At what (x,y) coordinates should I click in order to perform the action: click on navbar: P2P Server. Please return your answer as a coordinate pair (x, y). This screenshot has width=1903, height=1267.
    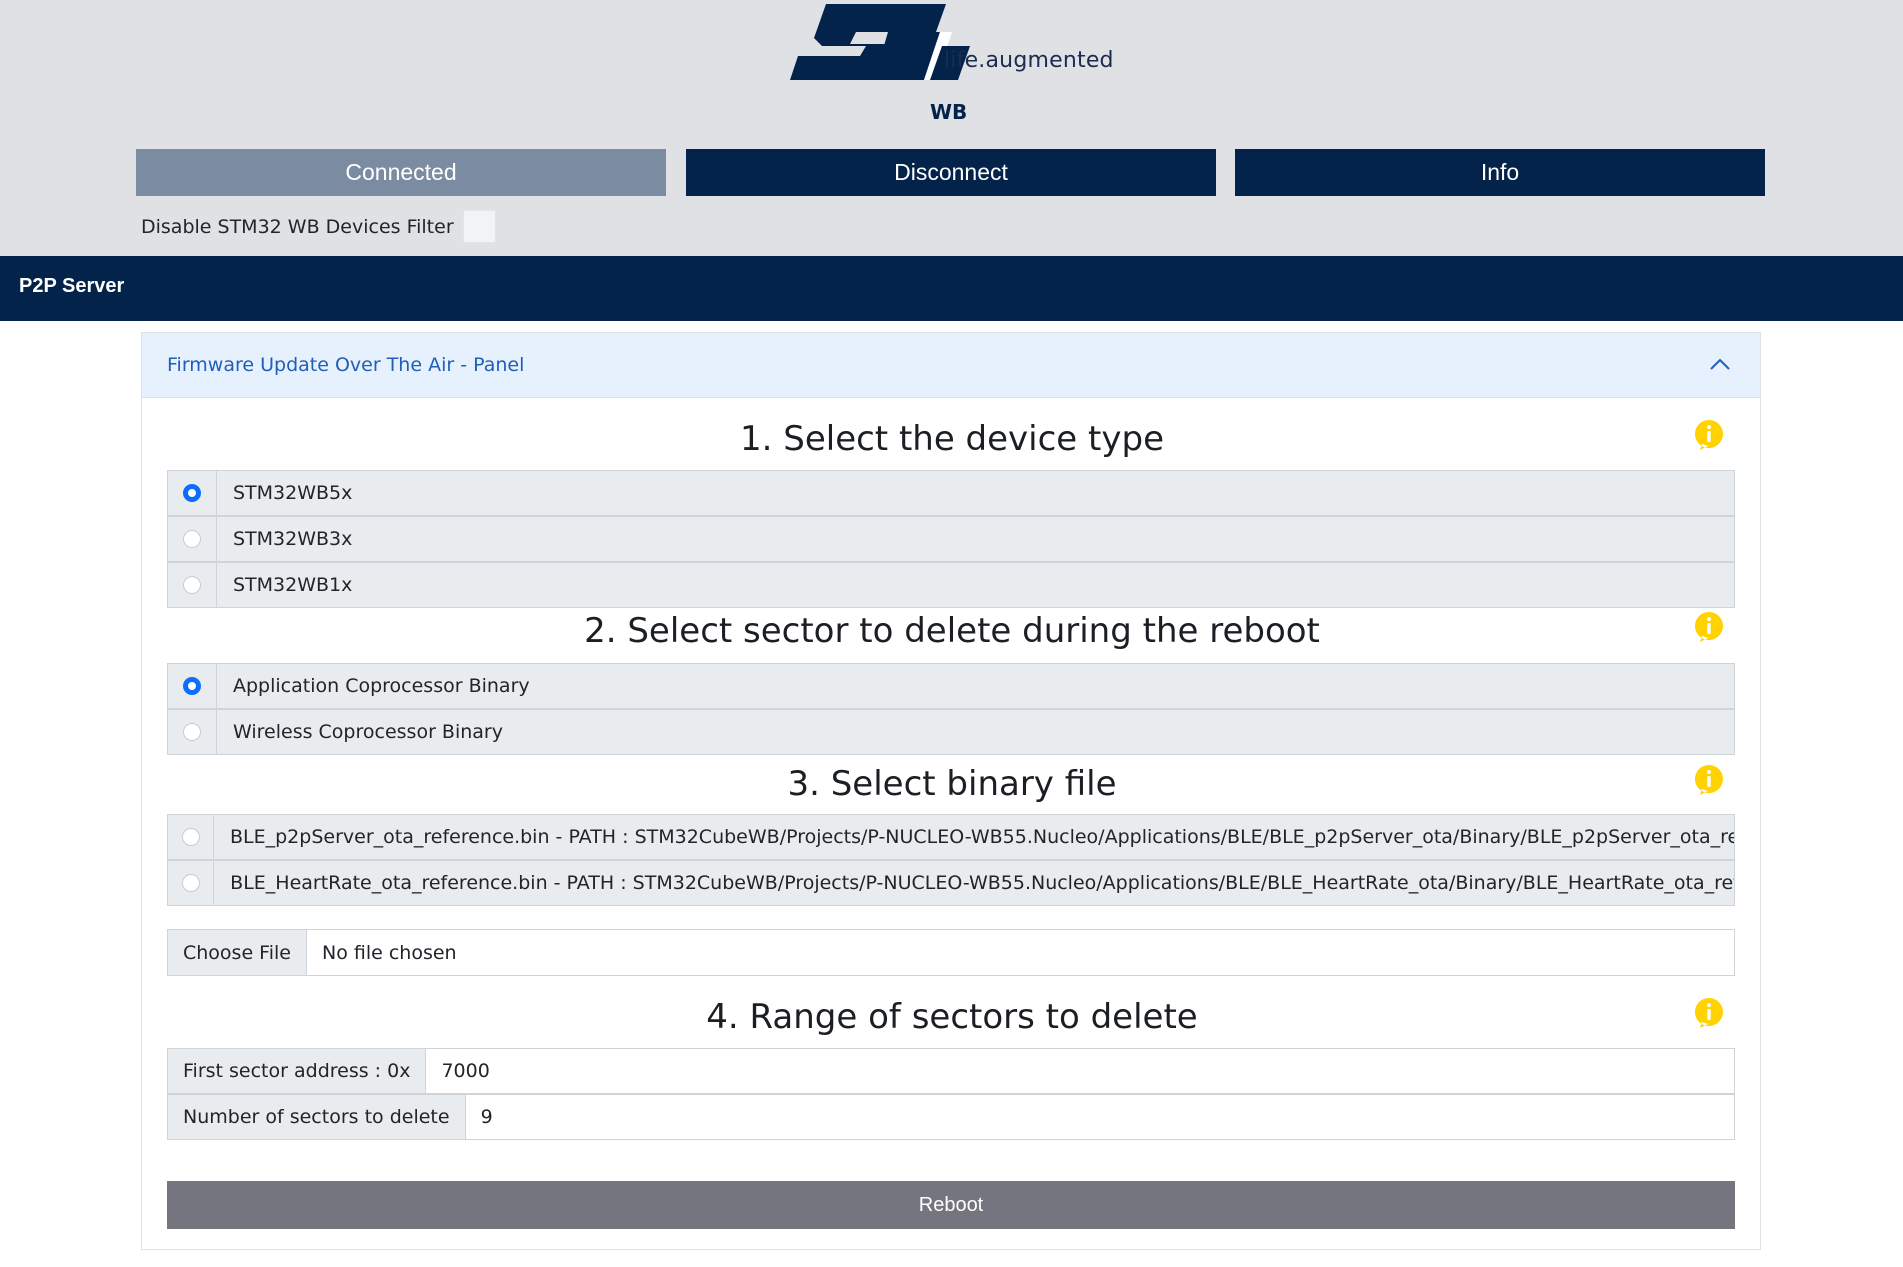
    Looking at the image, I should click on (951, 288).